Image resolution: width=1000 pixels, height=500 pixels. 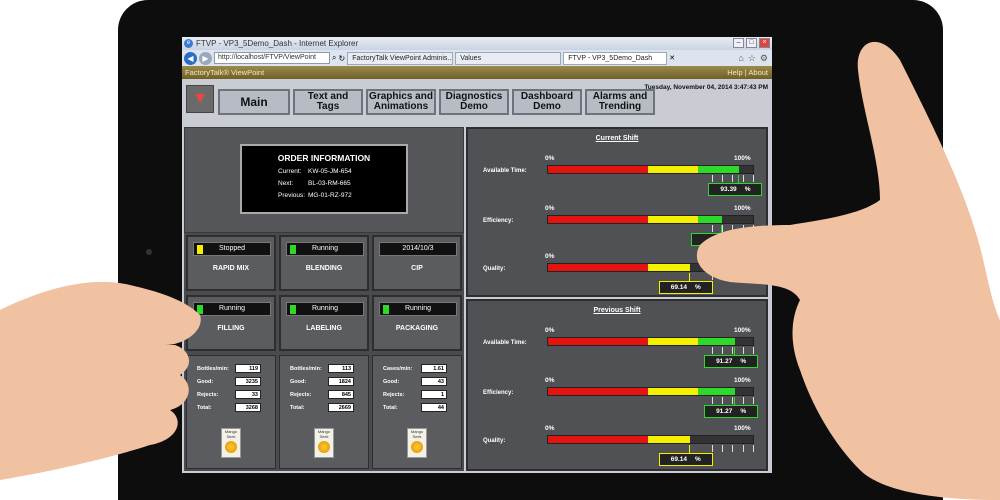 I want to click on gauge-value: 69.14, so click(x=678, y=287).